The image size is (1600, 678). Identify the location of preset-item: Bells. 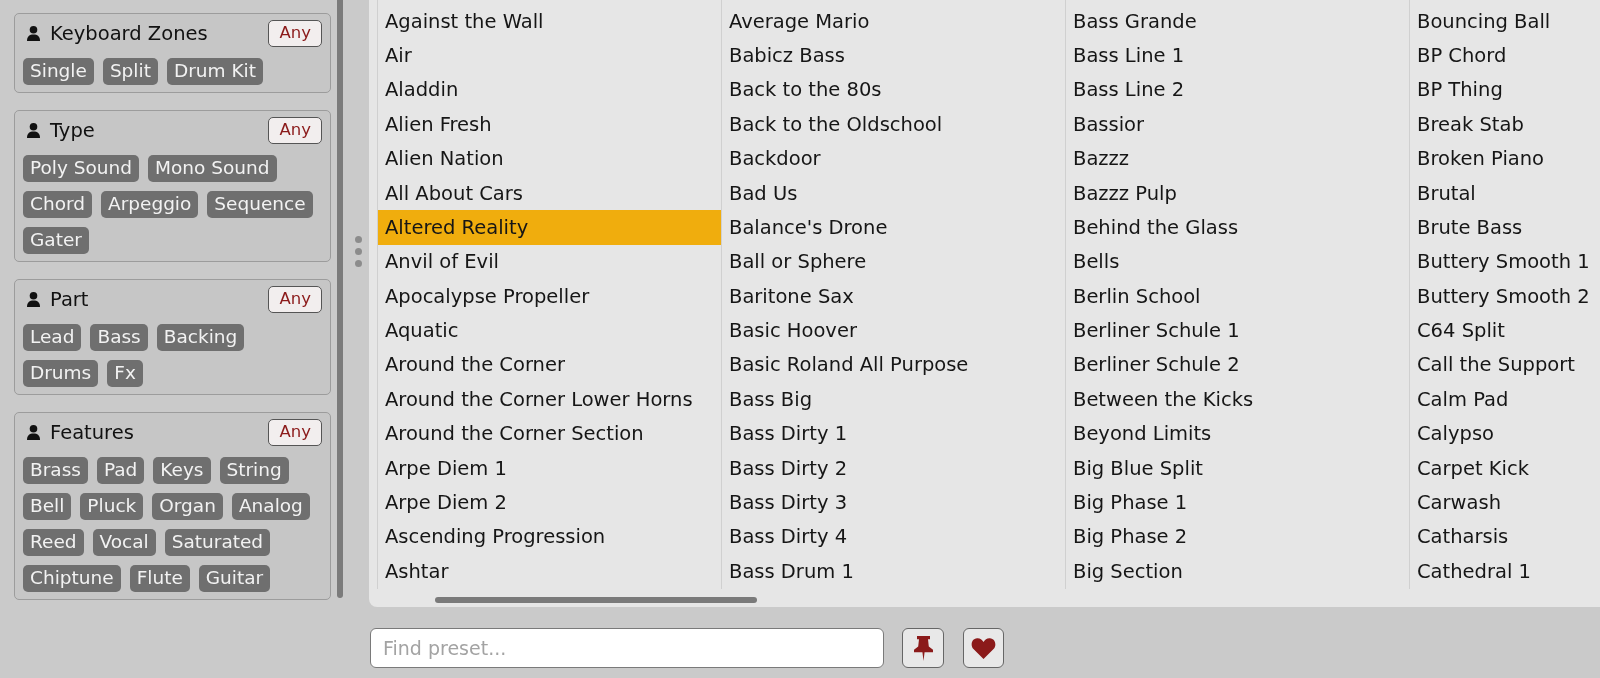
(1237, 262).